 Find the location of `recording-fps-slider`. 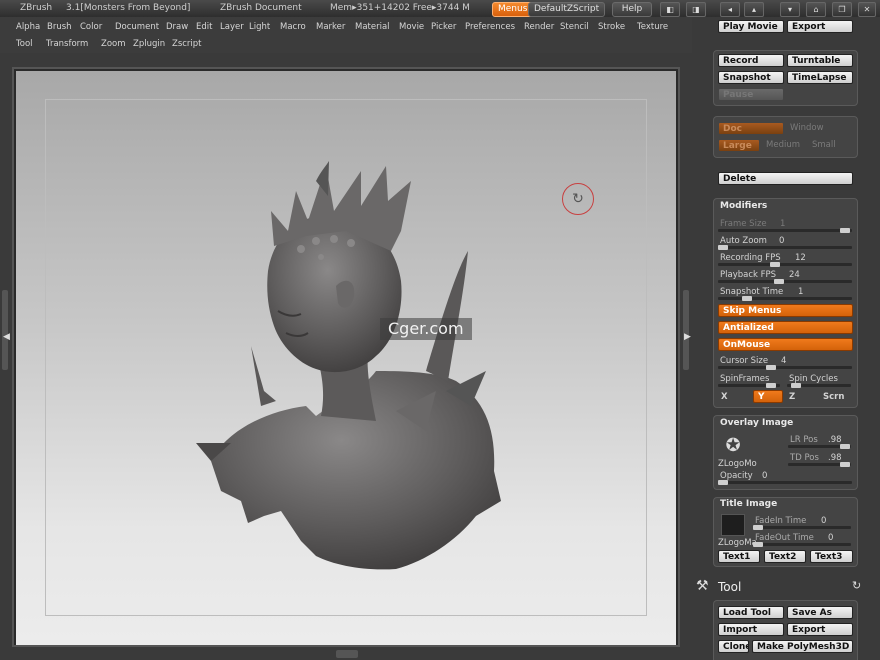

recording-fps-slider is located at coordinates (785, 264).